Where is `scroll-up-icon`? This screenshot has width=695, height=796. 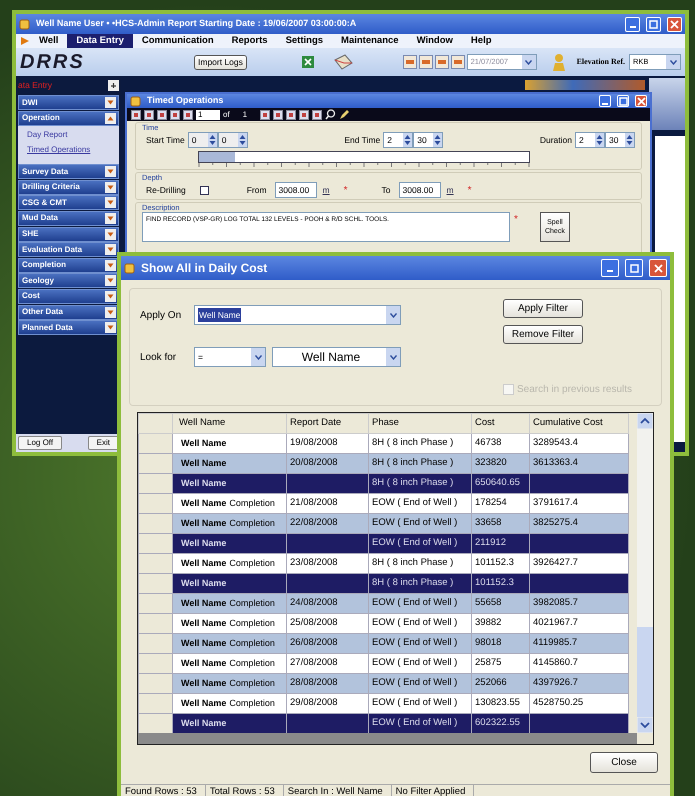 scroll-up-icon is located at coordinates (645, 421).